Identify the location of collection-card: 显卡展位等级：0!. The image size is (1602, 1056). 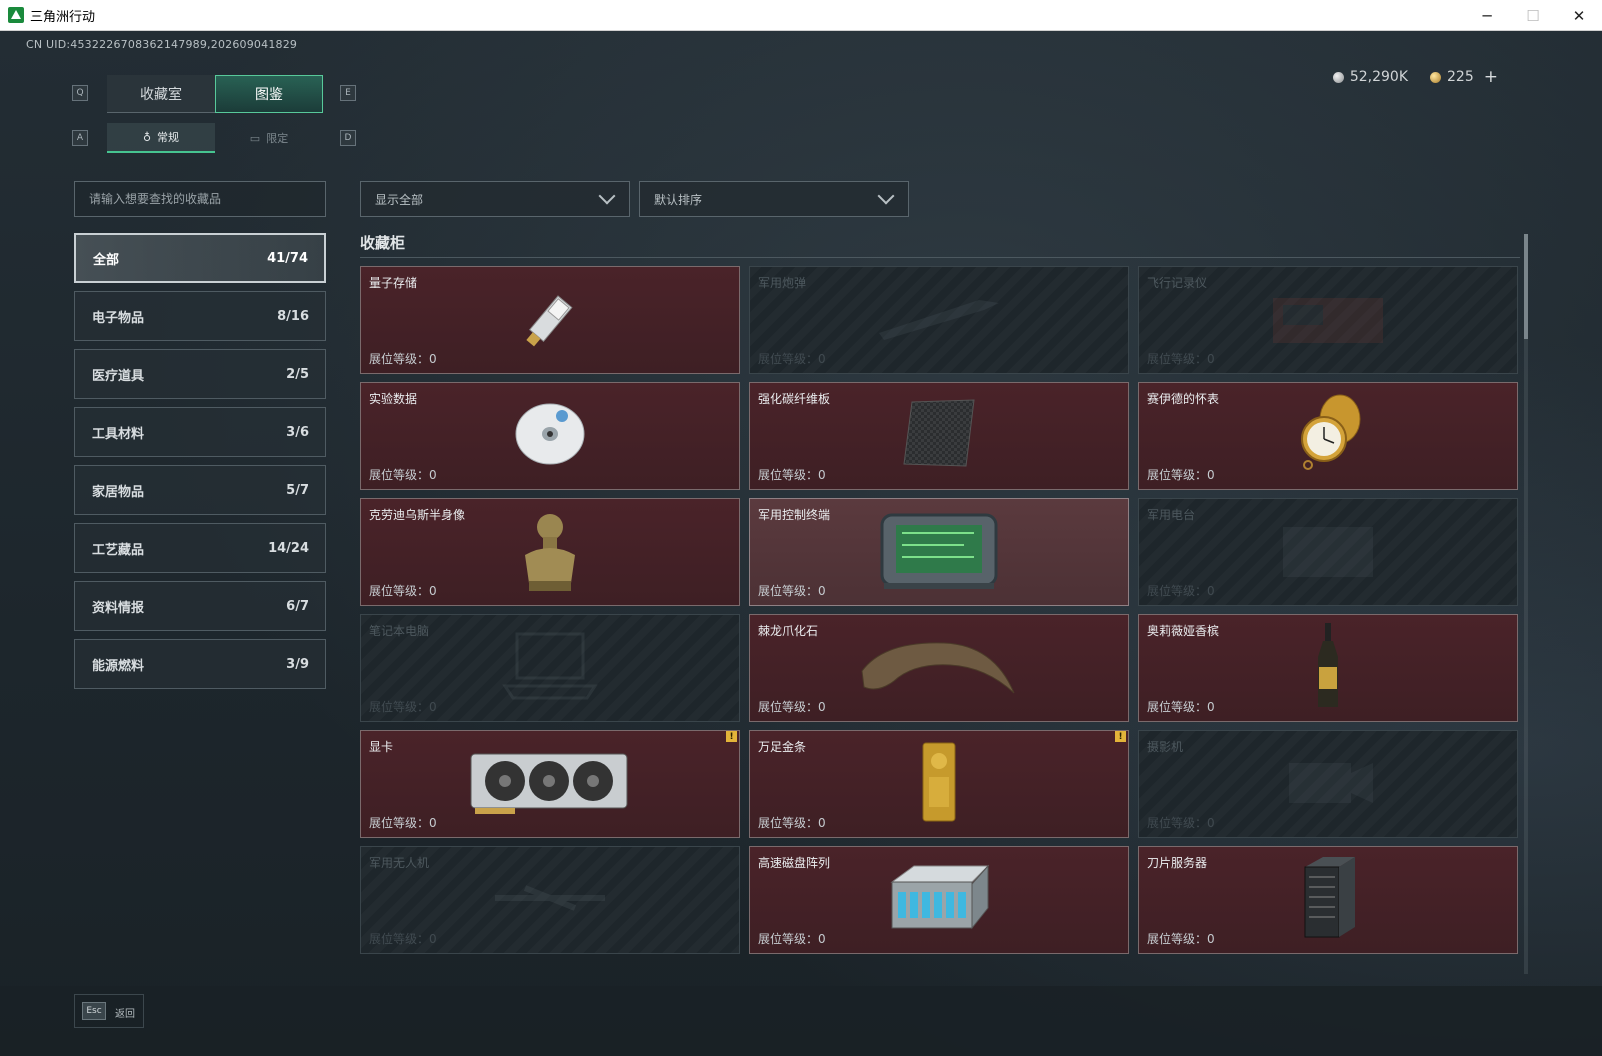
(550, 784).